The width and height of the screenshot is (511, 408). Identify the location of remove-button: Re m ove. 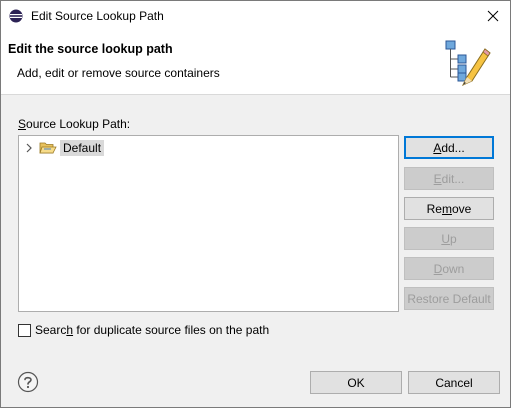
(449, 208).